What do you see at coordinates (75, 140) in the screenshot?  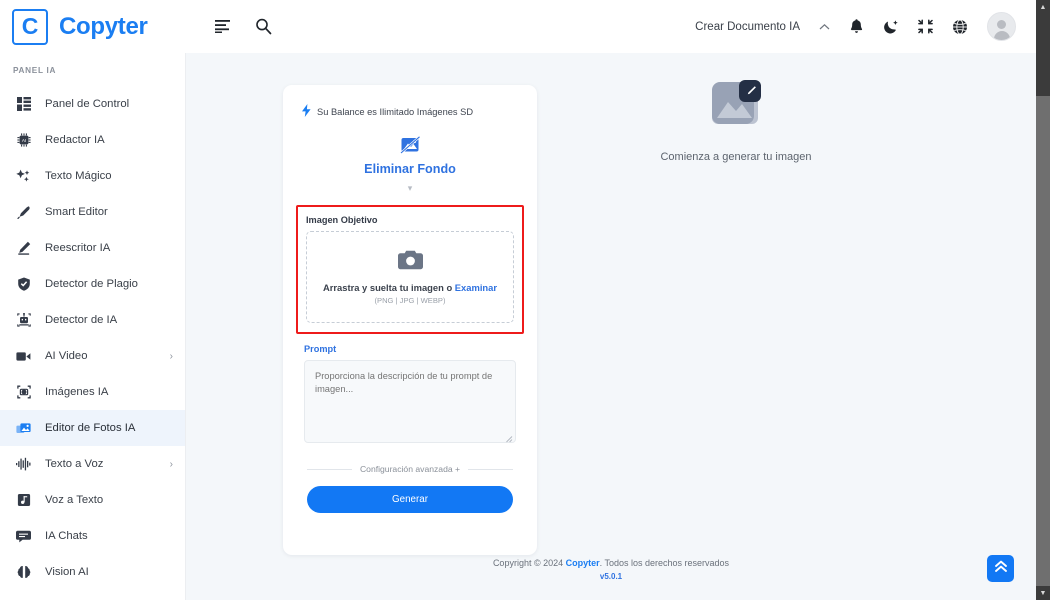 I see `sidebar-item-label: Redactor IA` at bounding box center [75, 140].